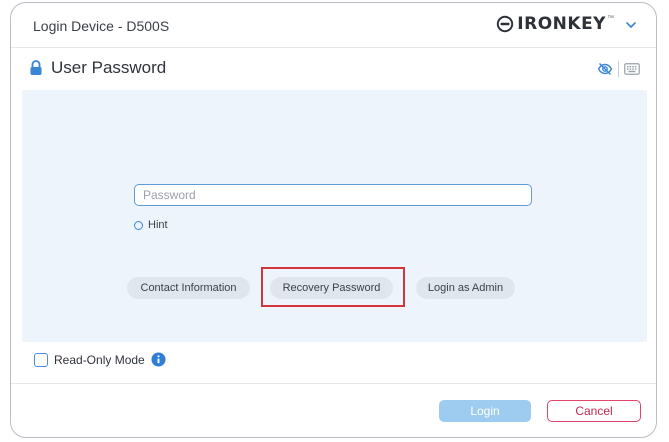  What do you see at coordinates (109, 67) in the screenshot?
I see `section-title: User Password` at bounding box center [109, 67].